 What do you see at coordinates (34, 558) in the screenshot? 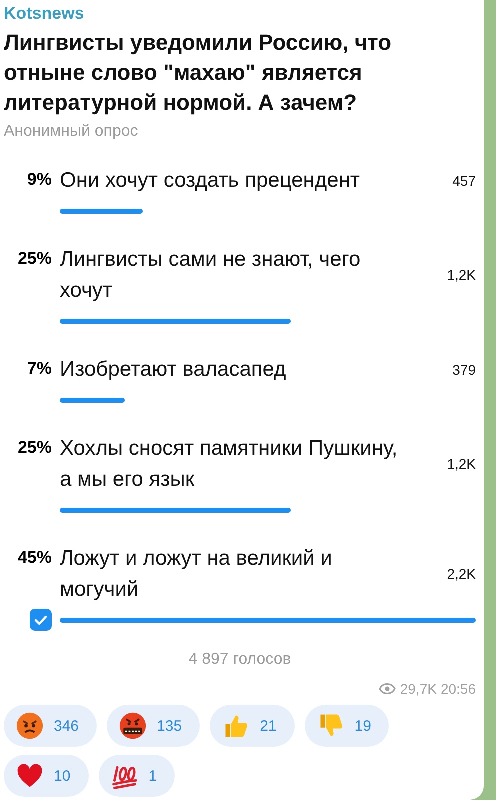
I see `option-percent: 45%` at bounding box center [34, 558].